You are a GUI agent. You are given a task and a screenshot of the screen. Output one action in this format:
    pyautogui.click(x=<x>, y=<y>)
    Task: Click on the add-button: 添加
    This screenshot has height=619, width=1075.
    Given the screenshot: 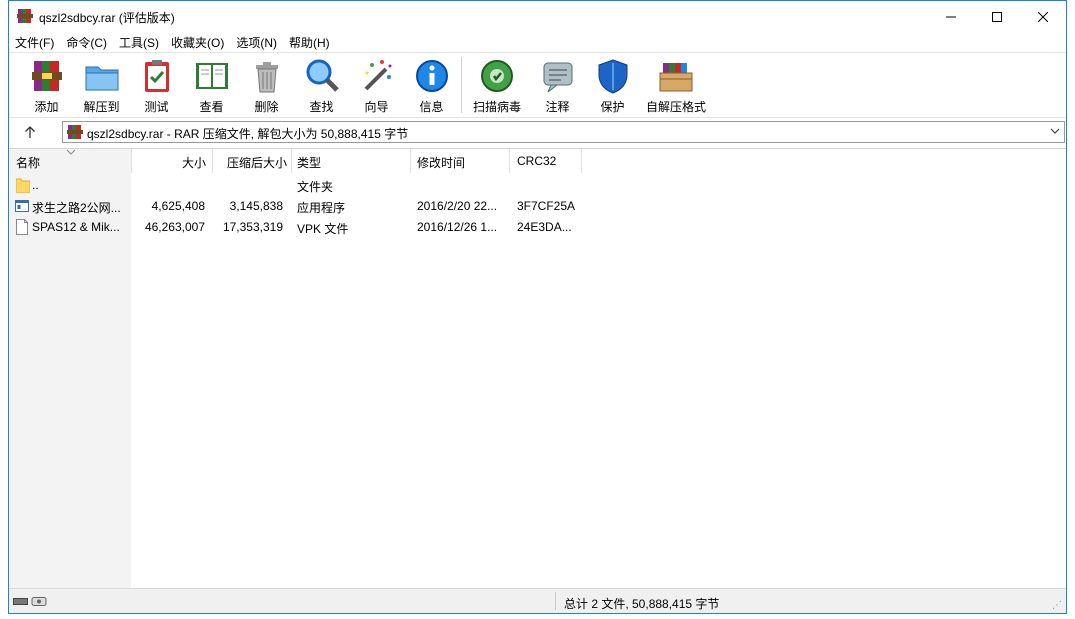 What is the action you would take?
    pyautogui.click(x=46, y=84)
    